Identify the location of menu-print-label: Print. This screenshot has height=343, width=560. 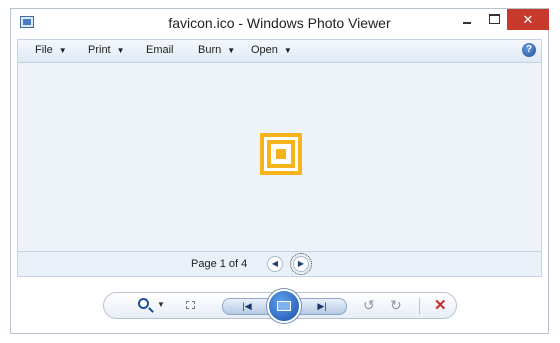
(99, 50).